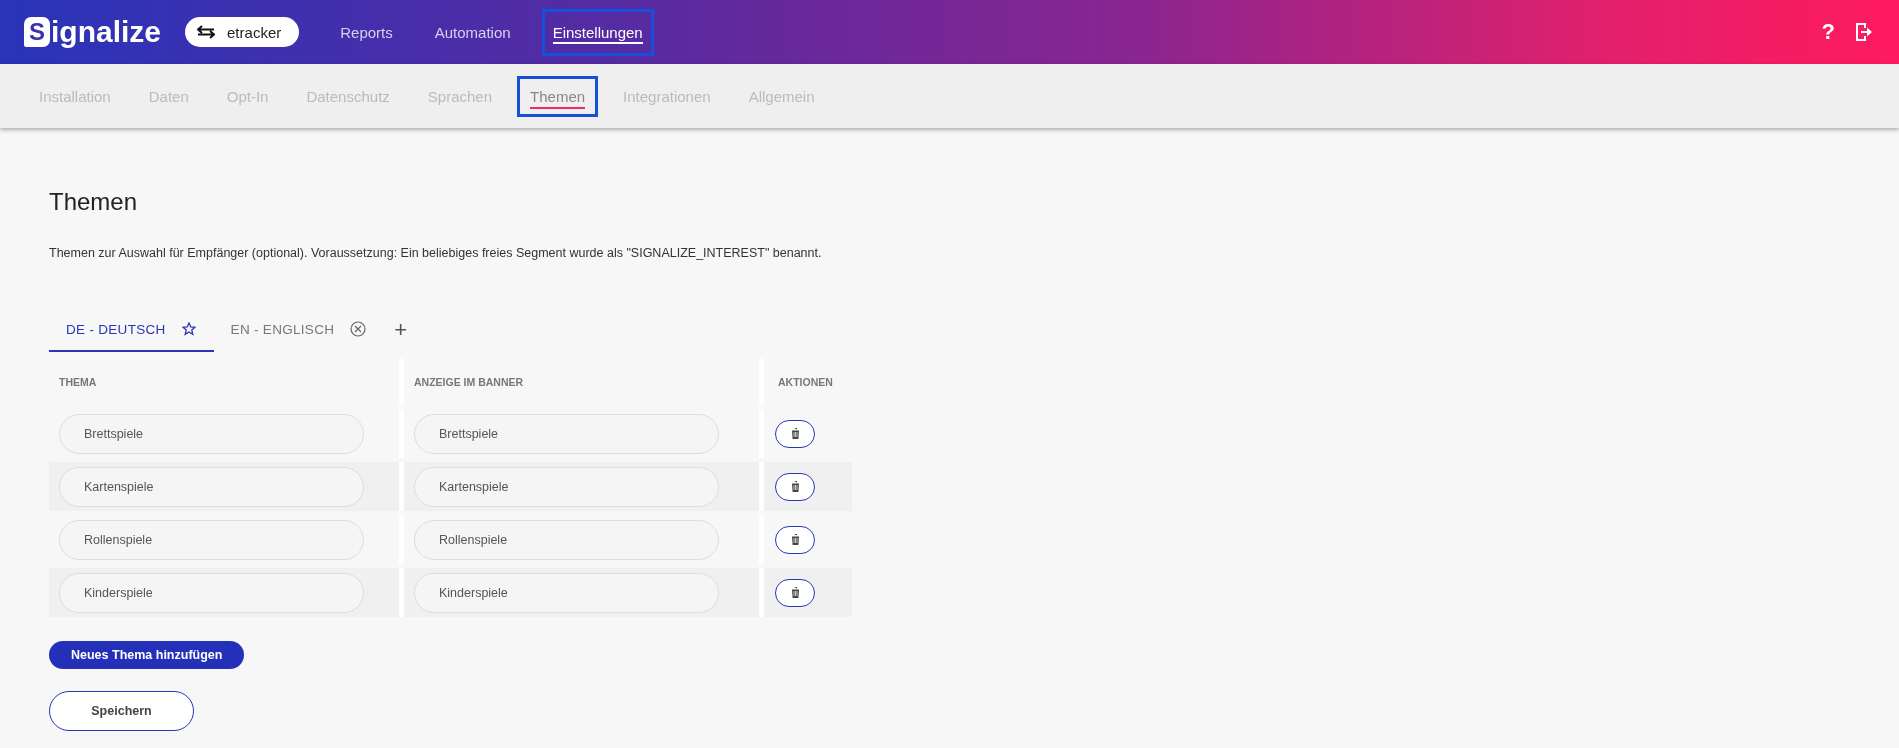  Describe the element at coordinates (1864, 32) in the screenshot. I see `logout-icon` at that location.